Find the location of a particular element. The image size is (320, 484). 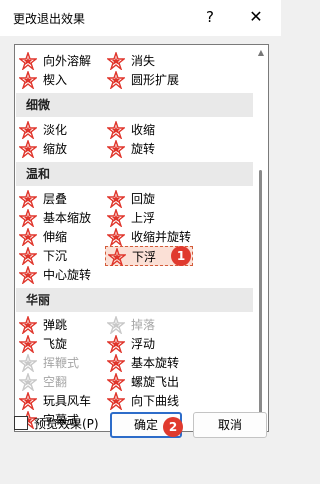

effect-label: 收缩 is located at coordinates (143, 130).